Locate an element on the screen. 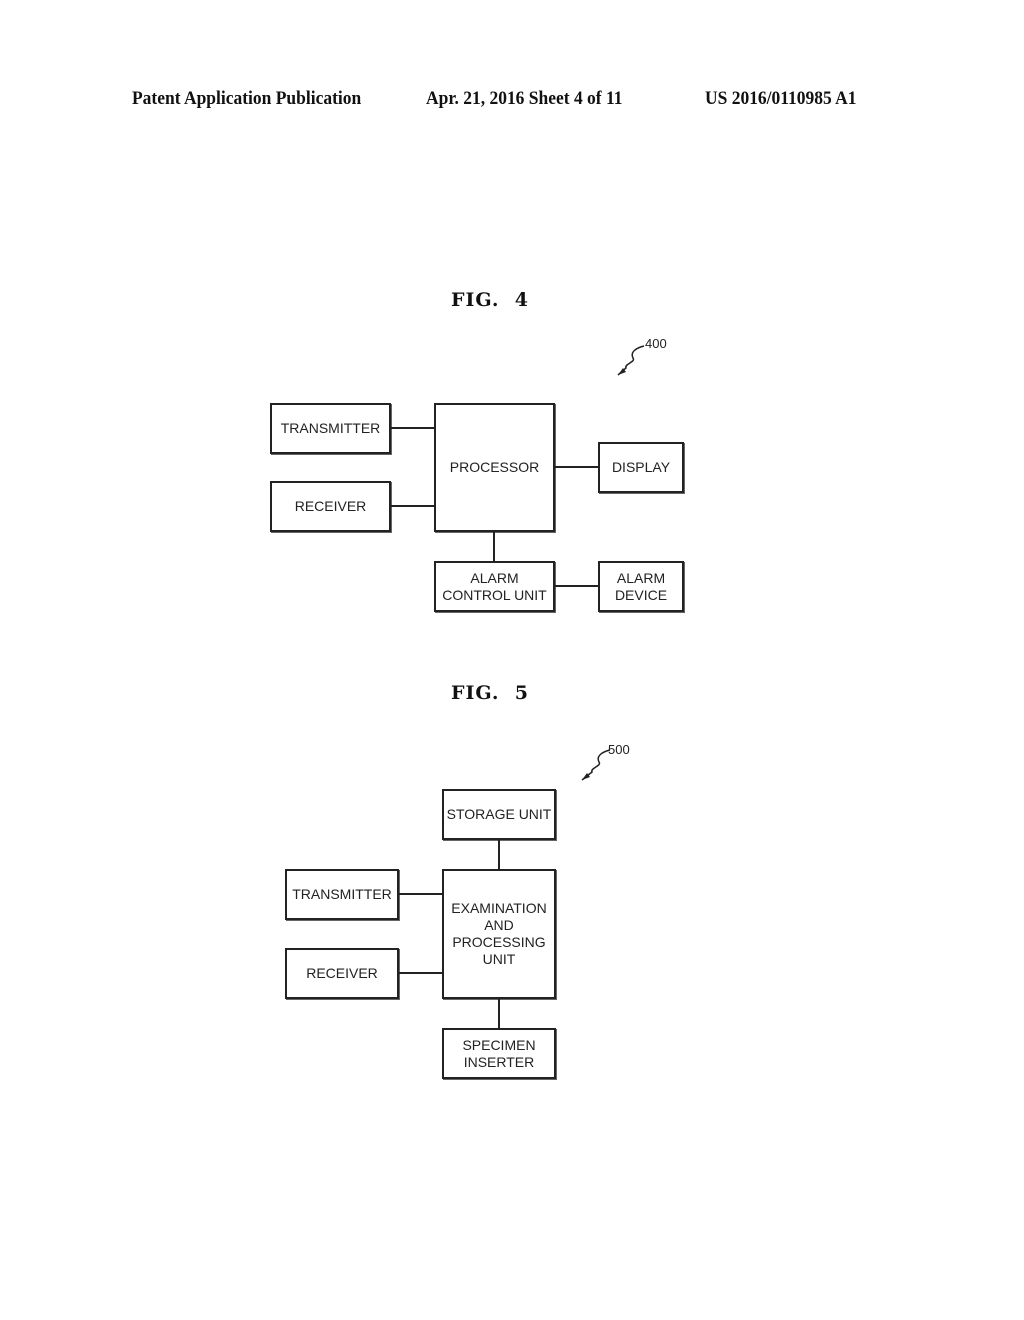 The width and height of the screenshot is (1024, 1320). fig5-connector-receiver-examination is located at coordinates (420, 973).